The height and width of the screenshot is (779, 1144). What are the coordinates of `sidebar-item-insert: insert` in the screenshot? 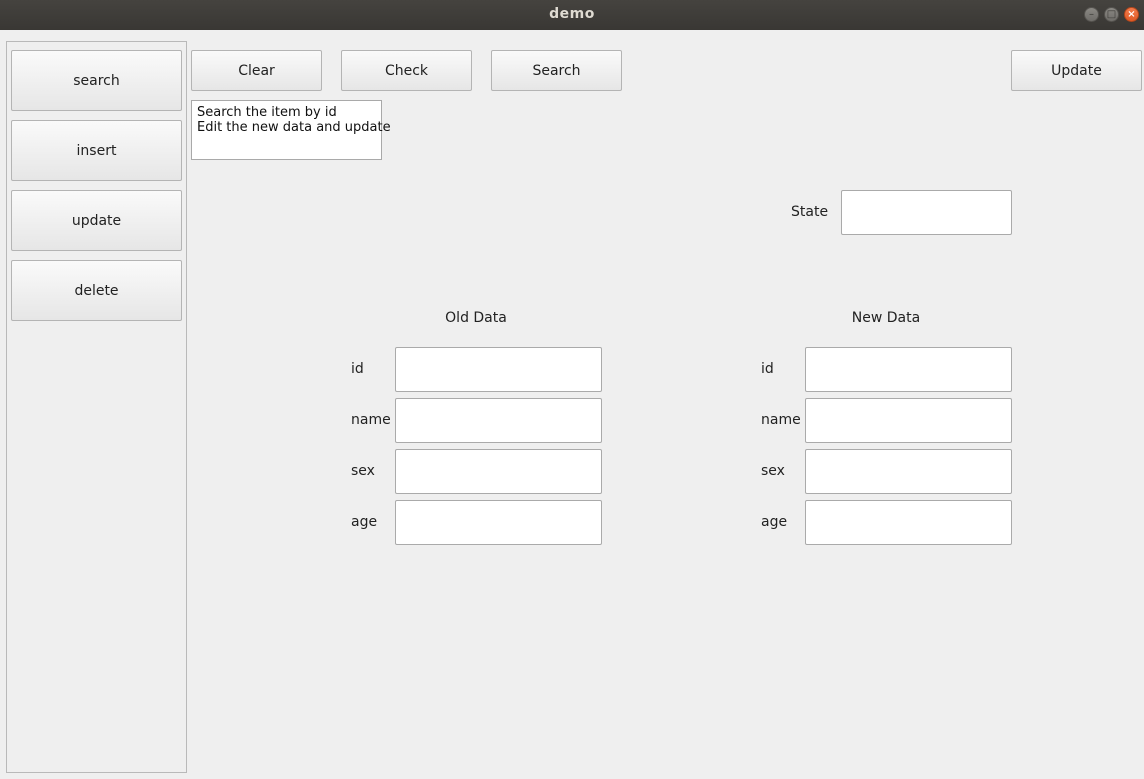 It's located at (96, 150).